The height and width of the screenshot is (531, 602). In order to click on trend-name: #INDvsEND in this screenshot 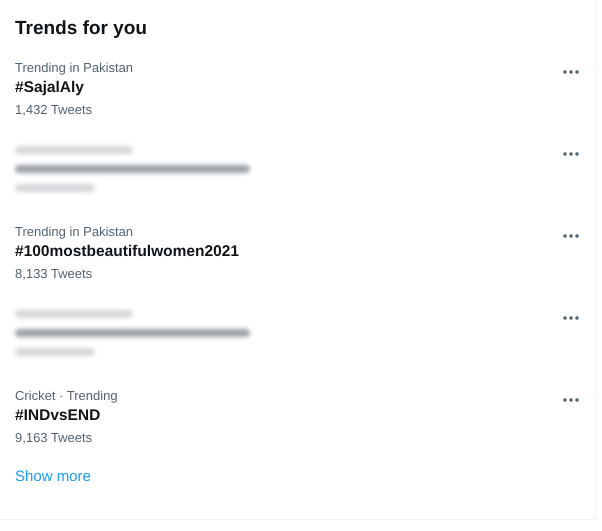, I will do `click(66, 416)`.